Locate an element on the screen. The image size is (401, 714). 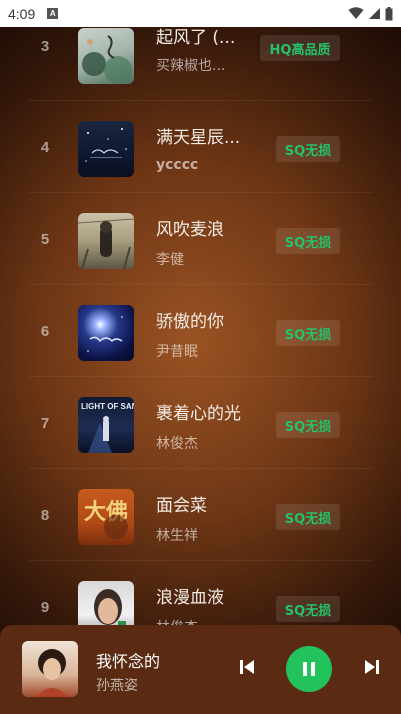
status-bar: 4:09 A is located at coordinates (200, 13).